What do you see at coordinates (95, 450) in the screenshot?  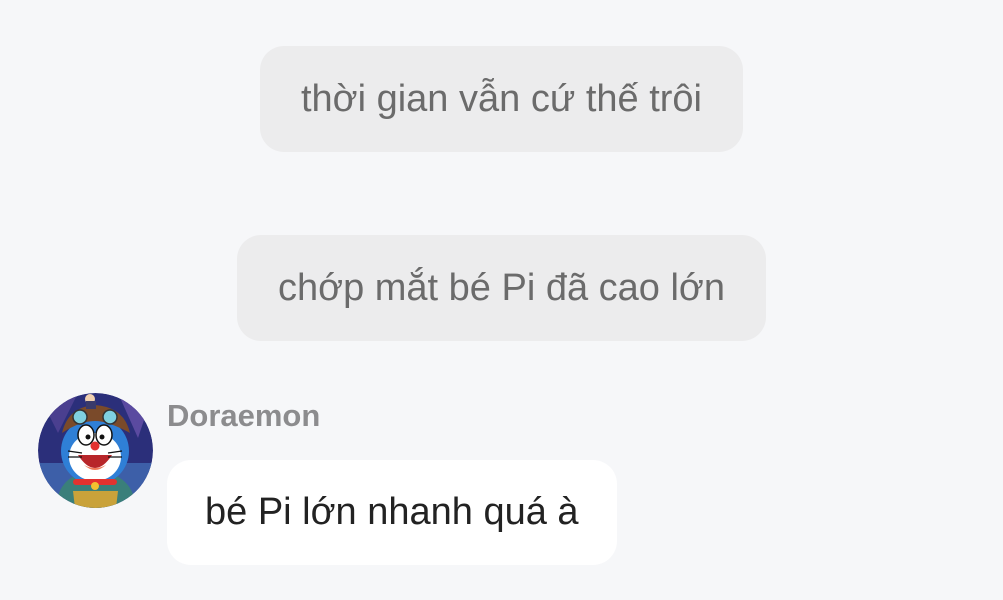 I see `doraemon-avatar-icon` at bounding box center [95, 450].